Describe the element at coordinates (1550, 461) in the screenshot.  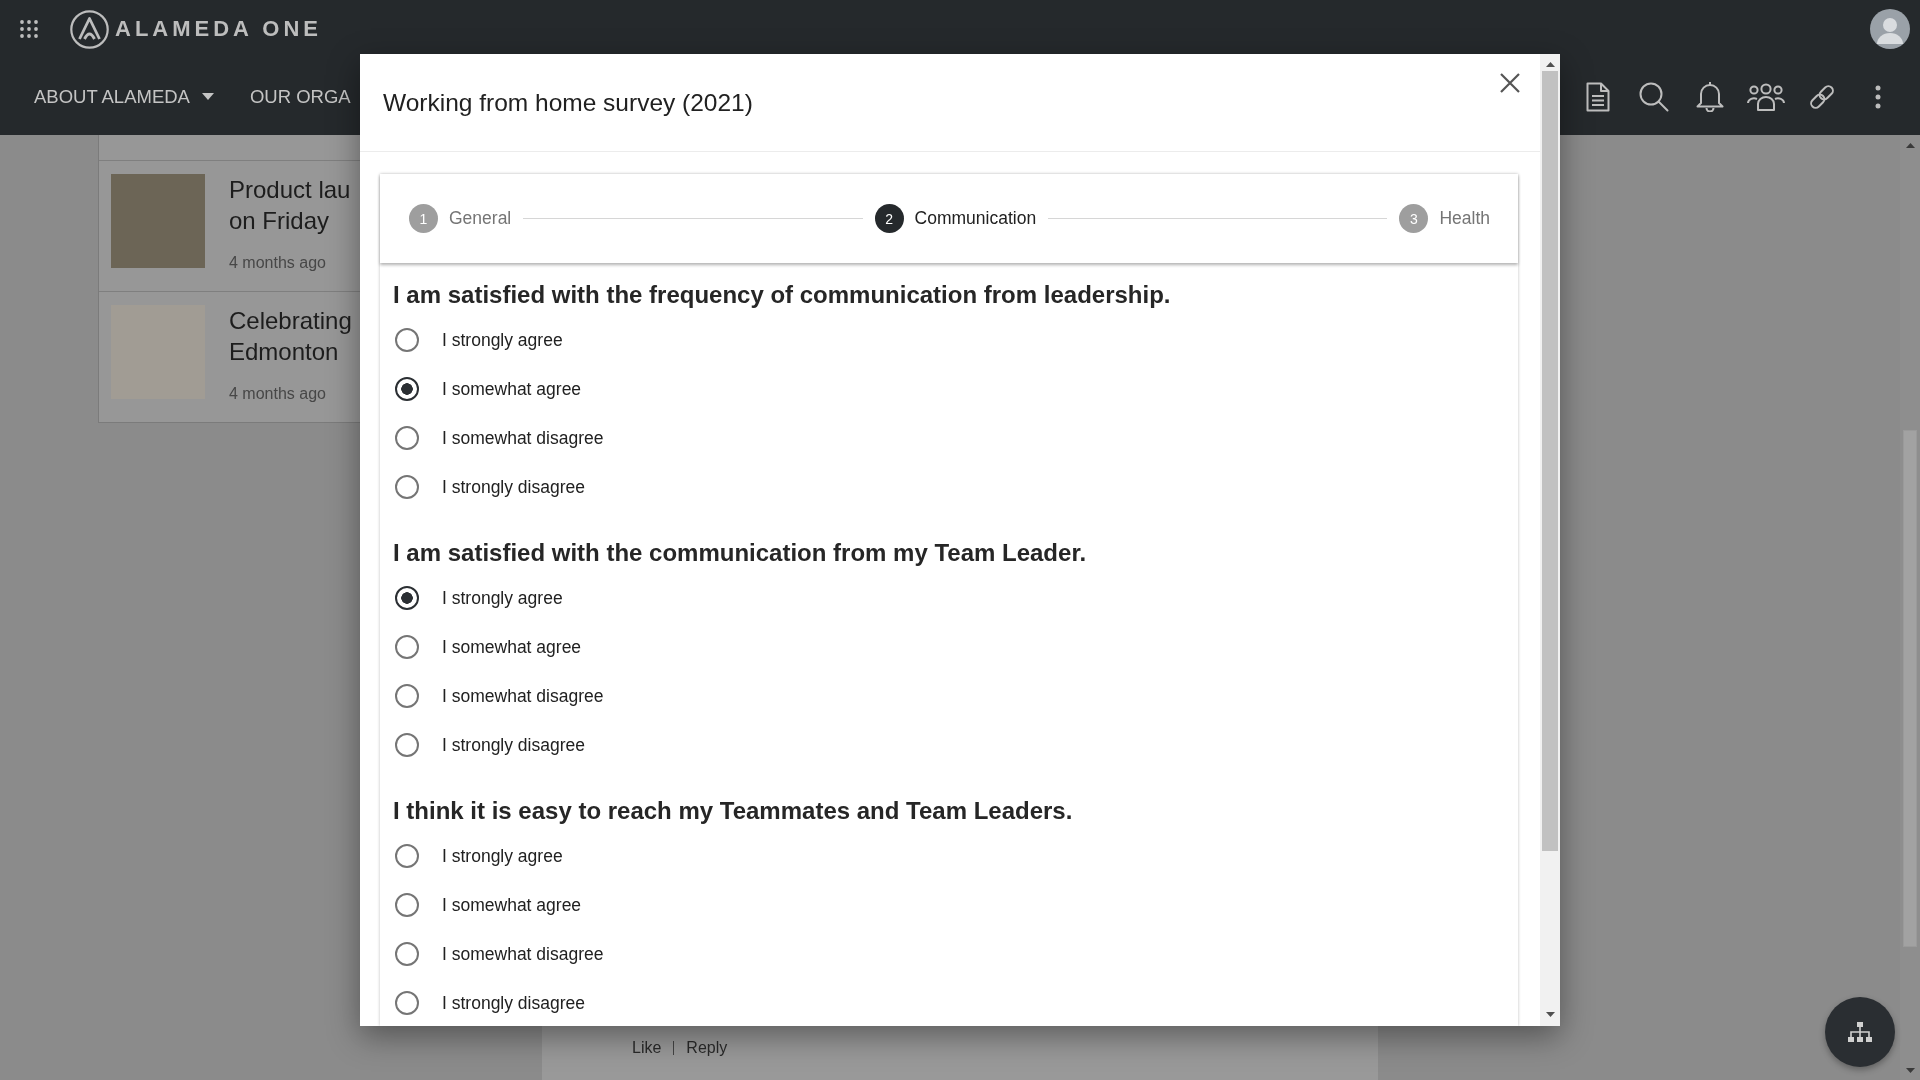
I see `scrollbar-thumb` at that location.